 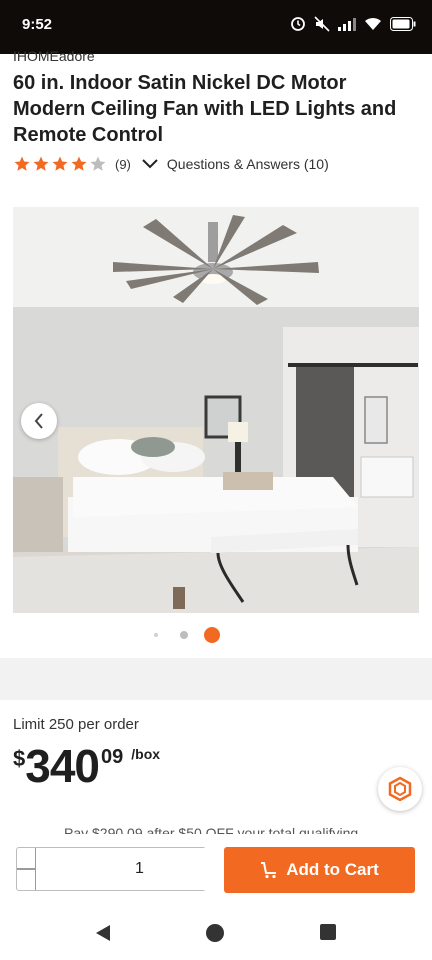 What do you see at coordinates (150, 164) in the screenshot?
I see `chevron-down-icon` at bounding box center [150, 164].